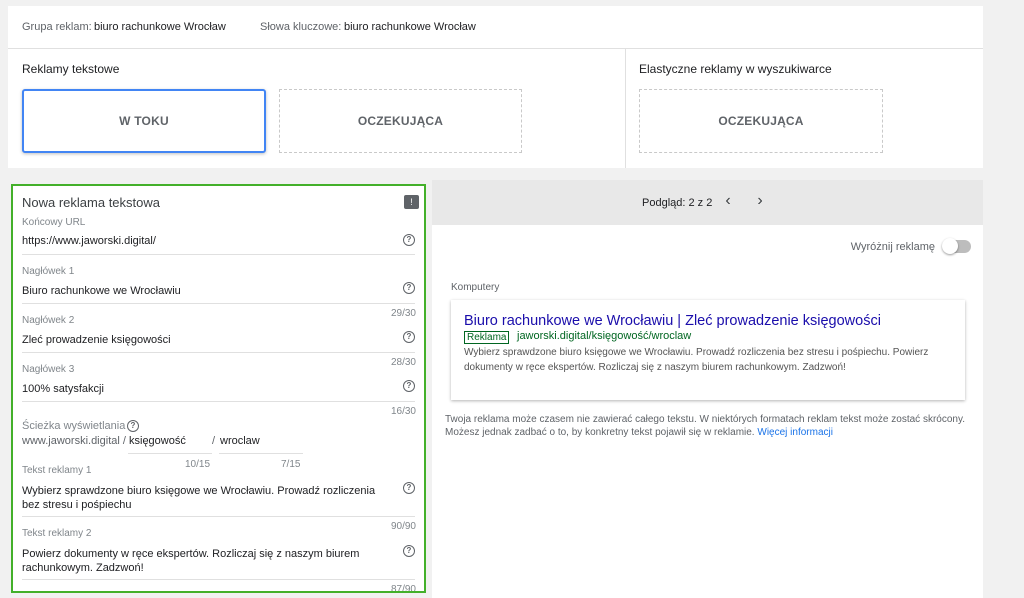 The width and height of the screenshot is (1024, 598). I want to click on headline1-count: 29/30, so click(403, 313).